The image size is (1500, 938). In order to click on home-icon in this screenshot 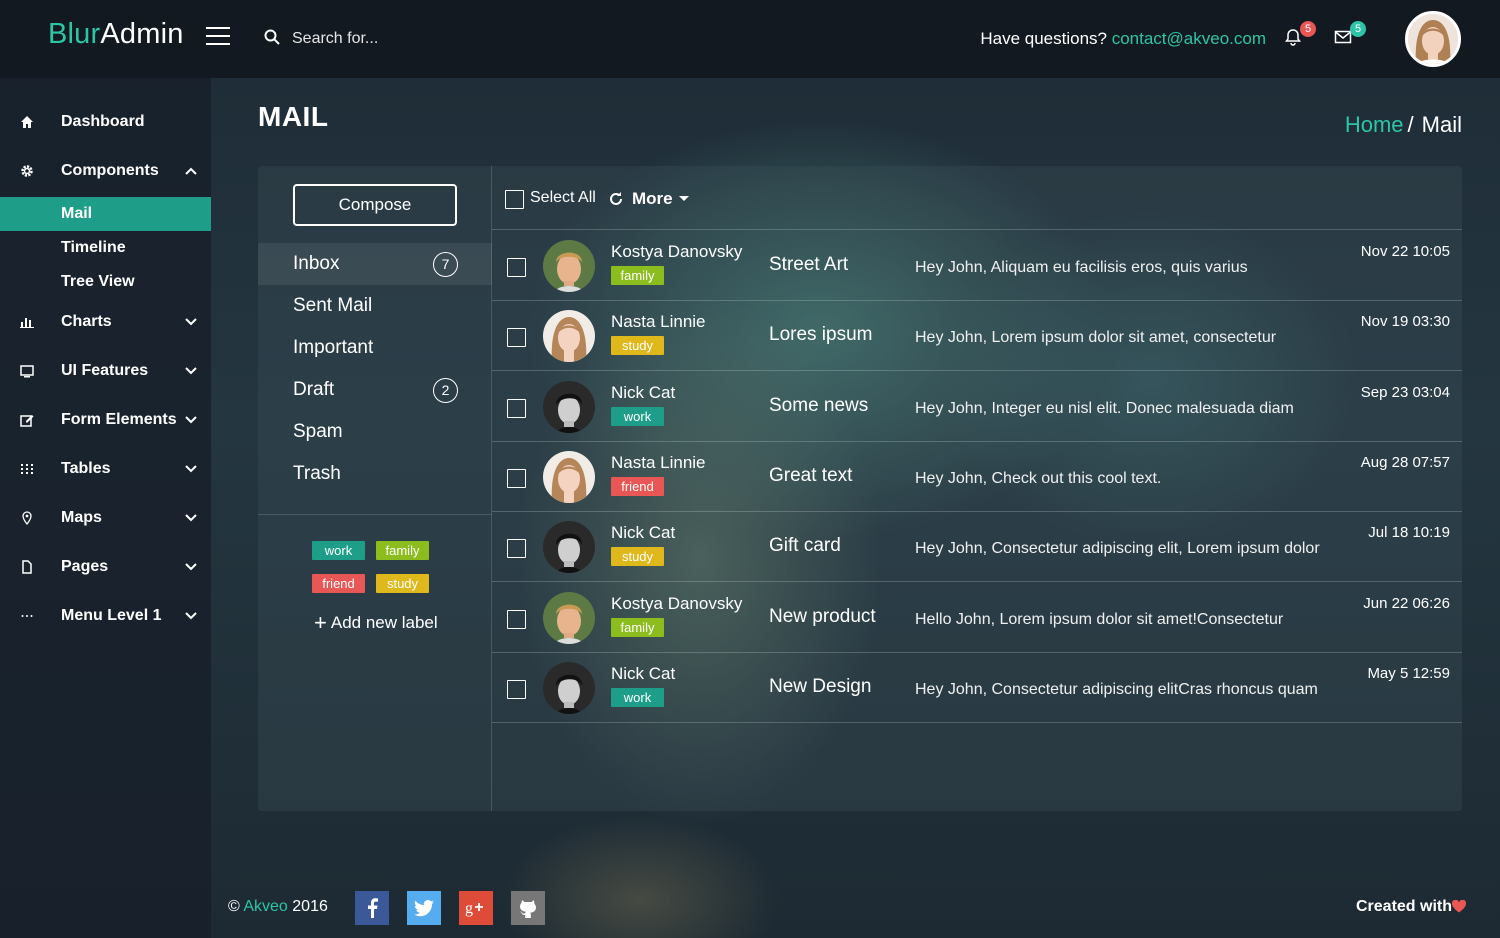, I will do `click(27, 122)`.